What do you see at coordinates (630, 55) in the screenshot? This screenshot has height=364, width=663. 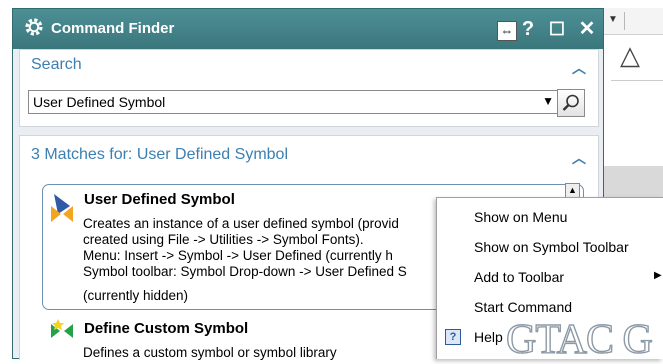 I see `triangle-icon: △` at bounding box center [630, 55].